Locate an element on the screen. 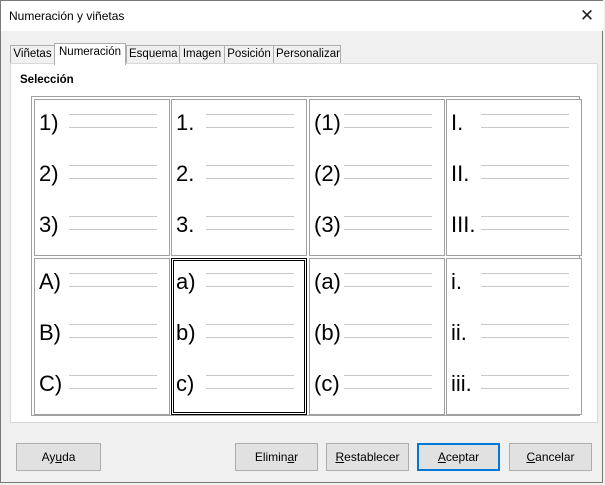  preset-line: (c) is located at coordinates (378, 385).